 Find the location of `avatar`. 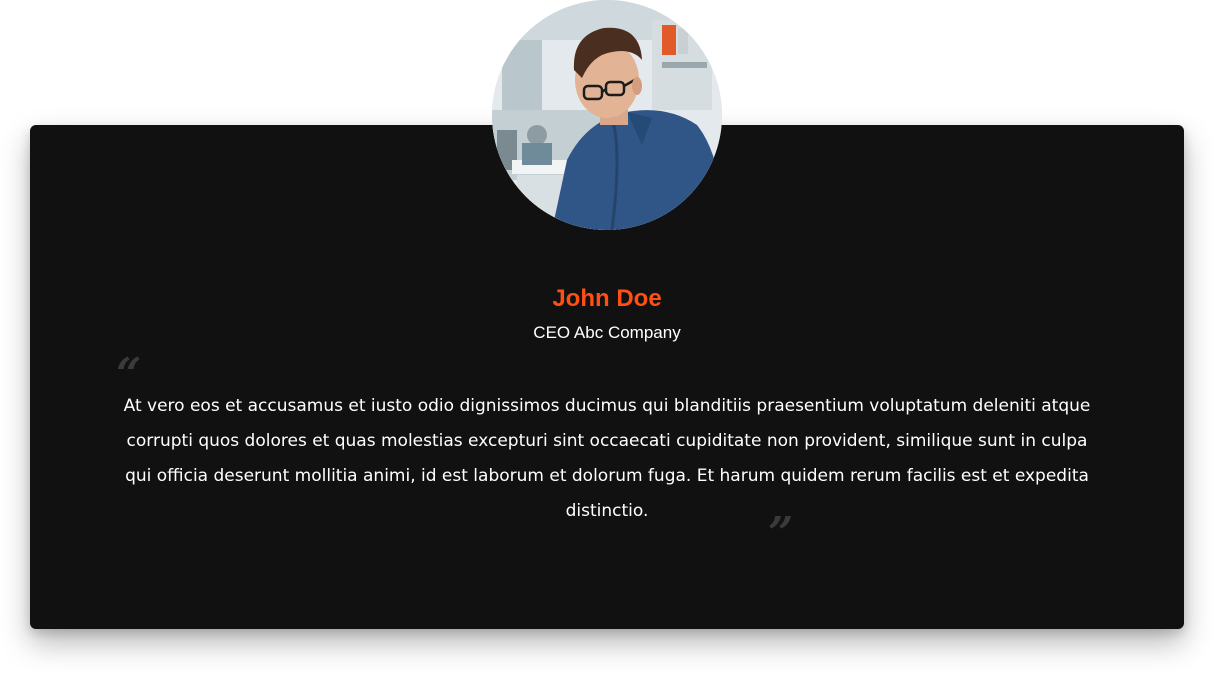

avatar is located at coordinates (607, 115).